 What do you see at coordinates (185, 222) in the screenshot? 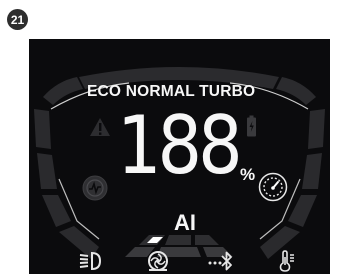
I see `assist-label: AI` at bounding box center [185, 222].